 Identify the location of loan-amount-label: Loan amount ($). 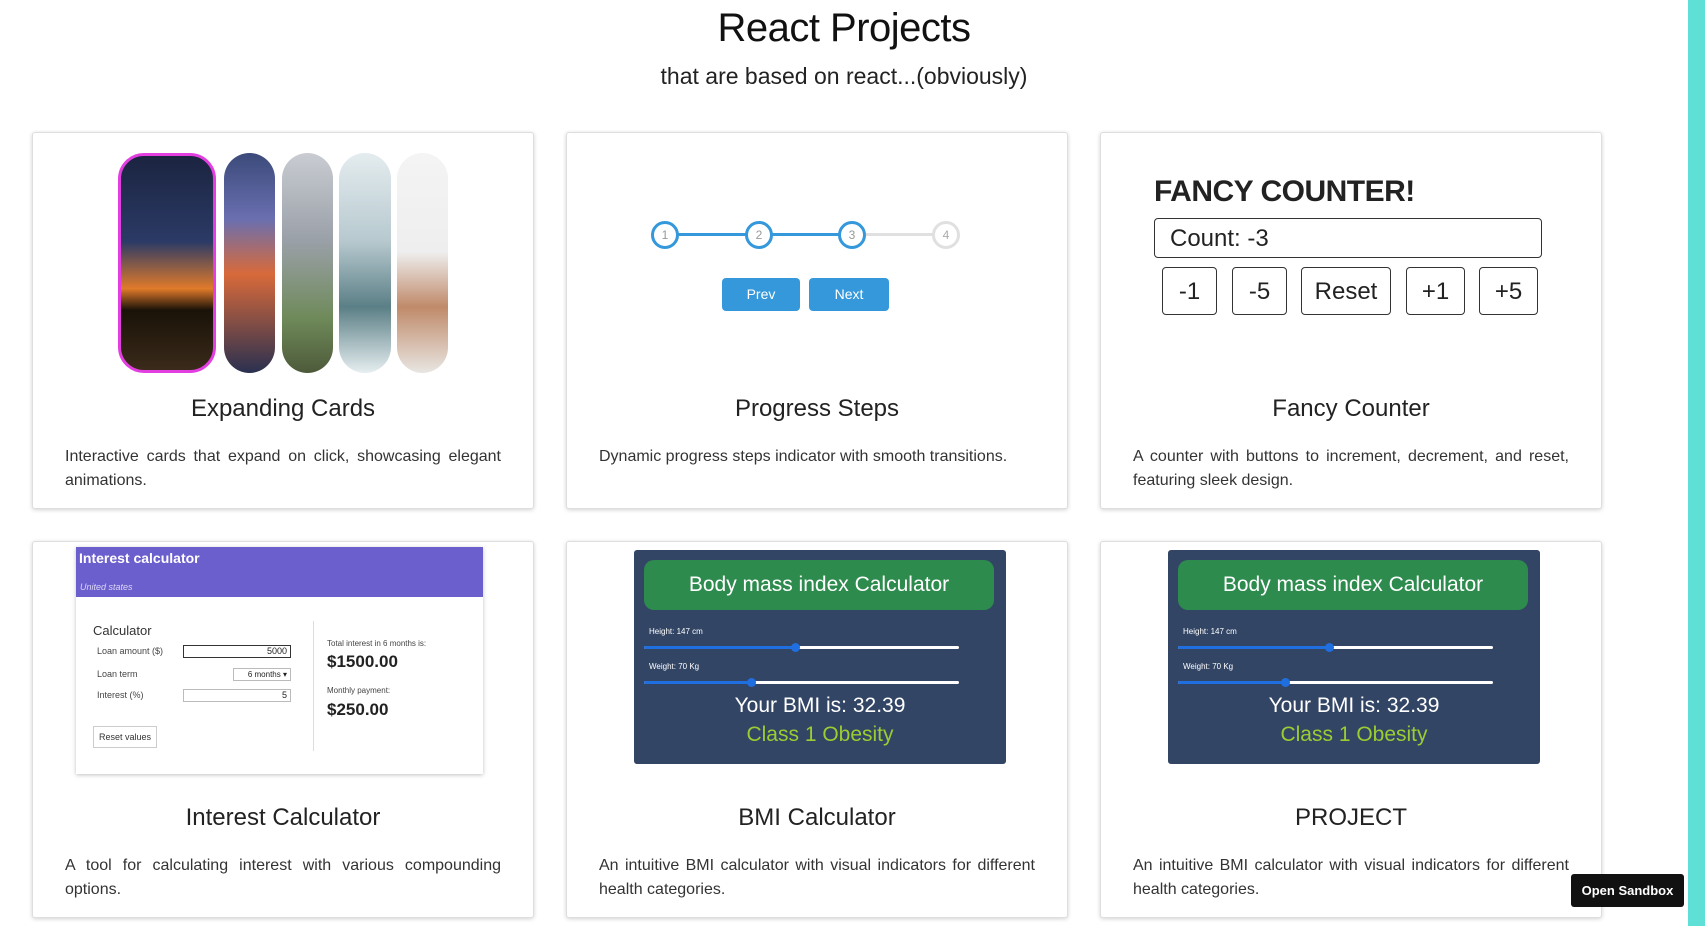
(130, 651).